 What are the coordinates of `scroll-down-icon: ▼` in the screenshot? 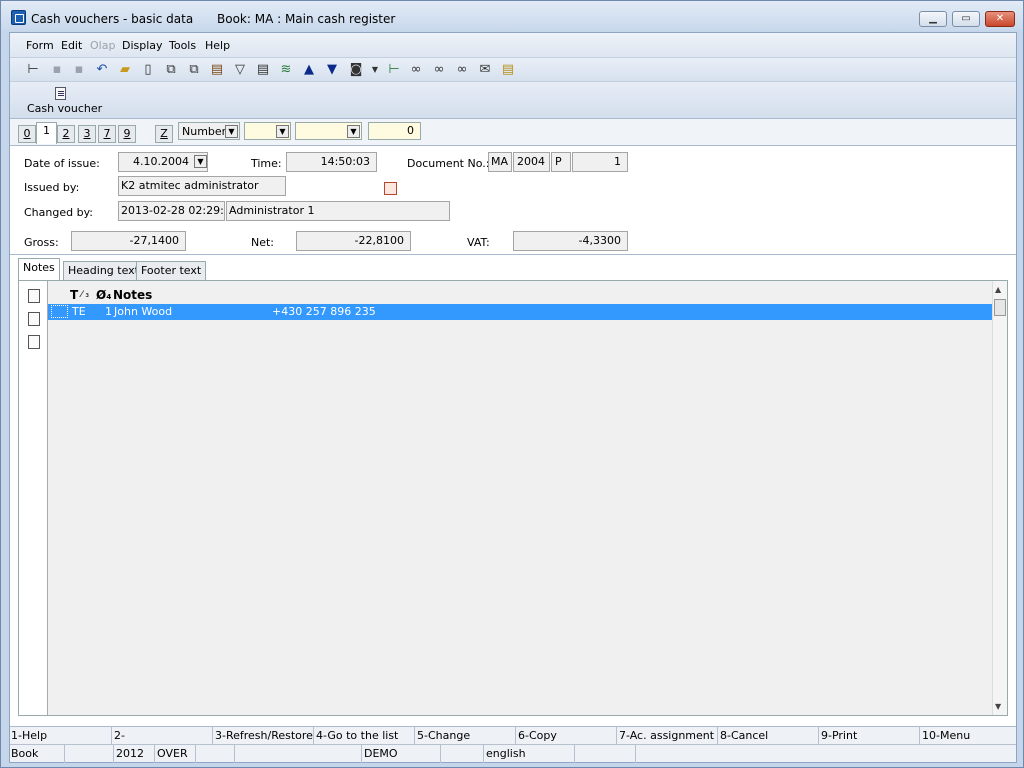 It's located at (998, 706).